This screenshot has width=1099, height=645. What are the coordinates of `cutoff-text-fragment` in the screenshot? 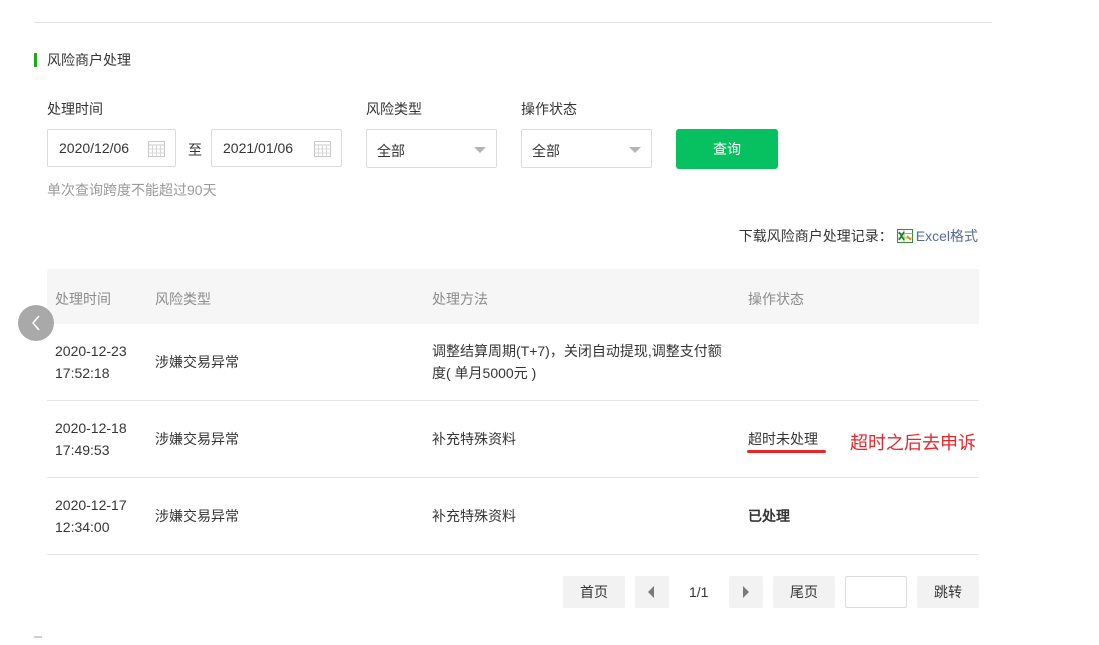 It's located at (38, 637).